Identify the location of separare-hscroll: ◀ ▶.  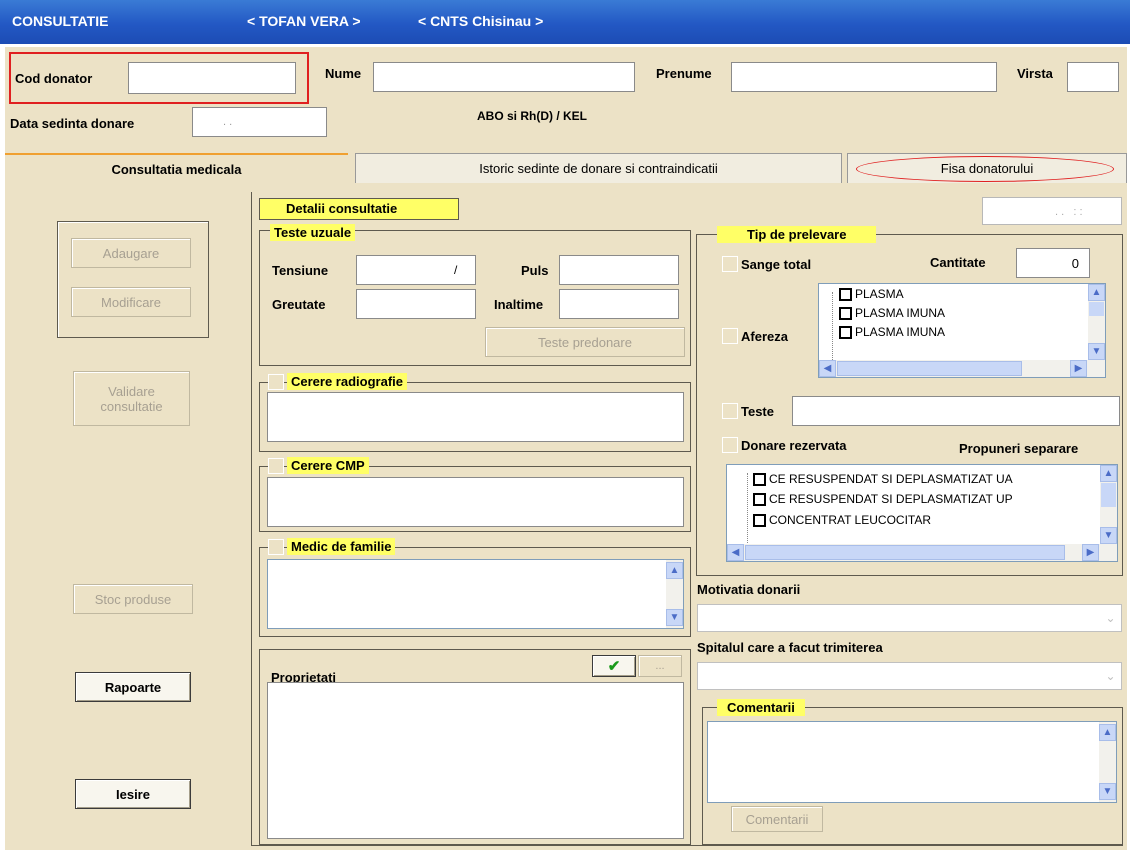
(922, 552).